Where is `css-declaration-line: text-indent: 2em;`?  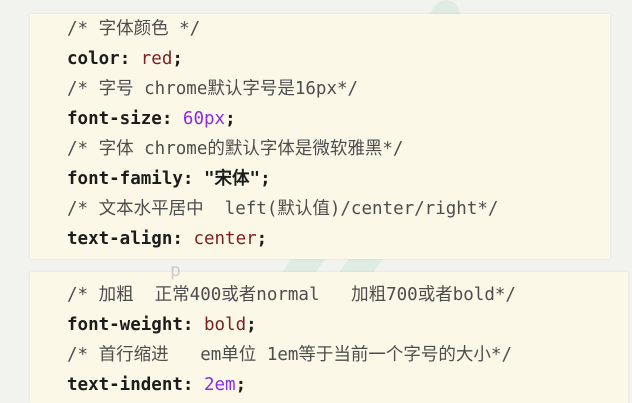 css-declaration-line: text-indent: 2em; is located at coordinates (156, 385).